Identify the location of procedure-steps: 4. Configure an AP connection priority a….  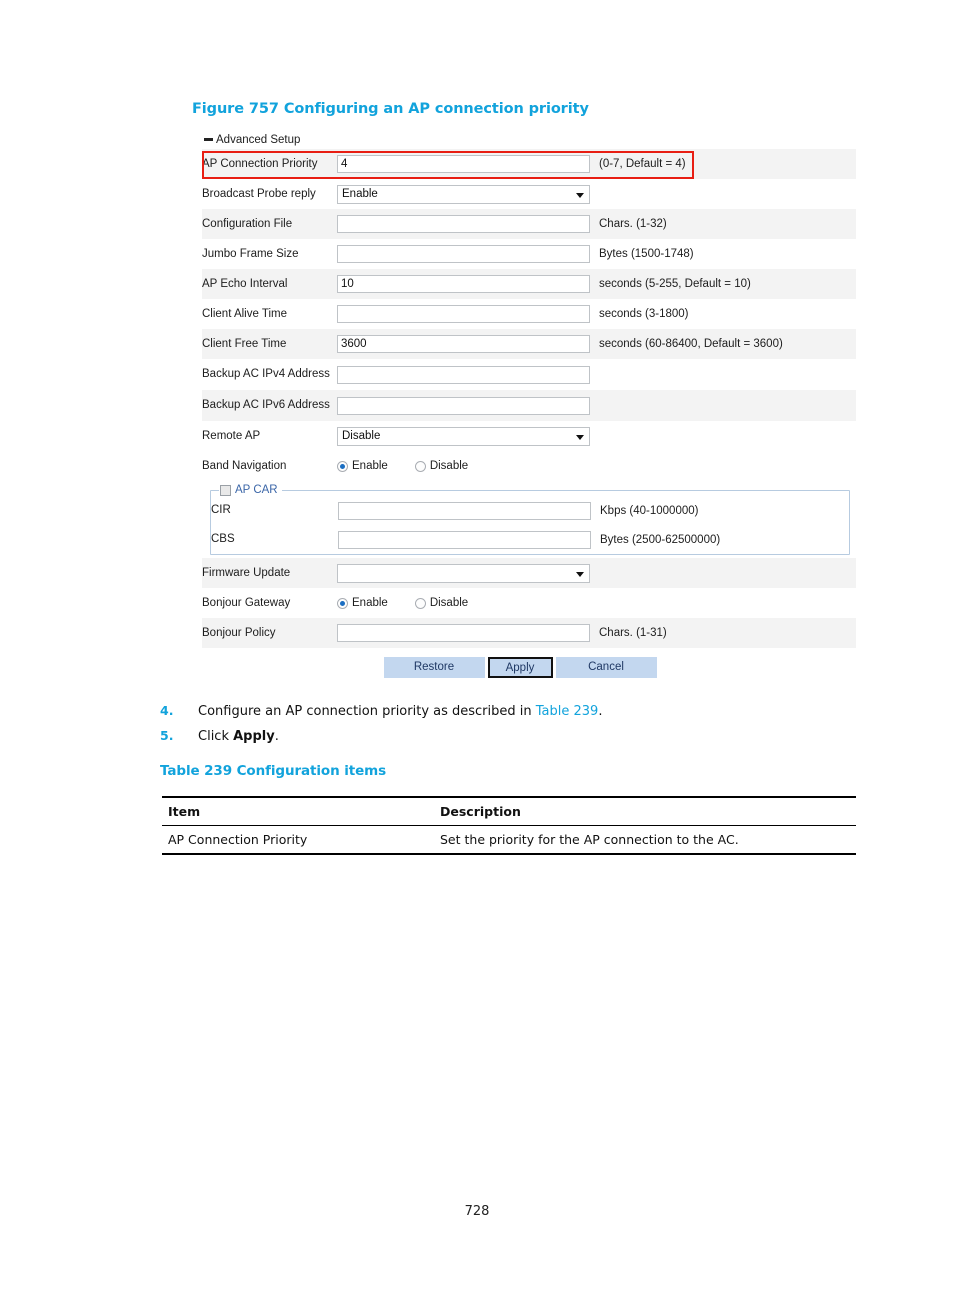
(520, 728).